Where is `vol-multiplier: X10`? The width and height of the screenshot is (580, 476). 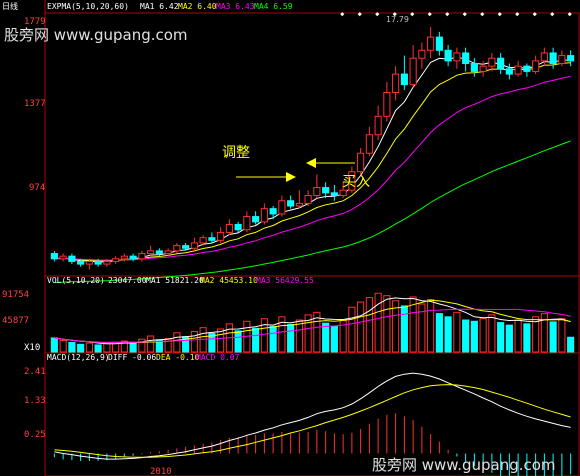
vol-multiplier: X10 is located at coordinates (32, 348).